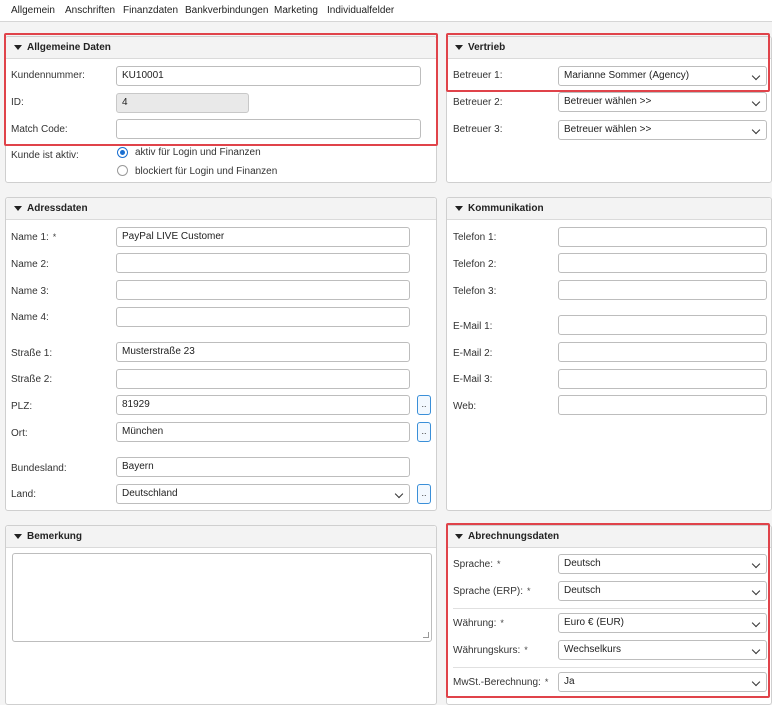 The image size is (772, 705). I want to click on strasse2-input, so click(263, 379).